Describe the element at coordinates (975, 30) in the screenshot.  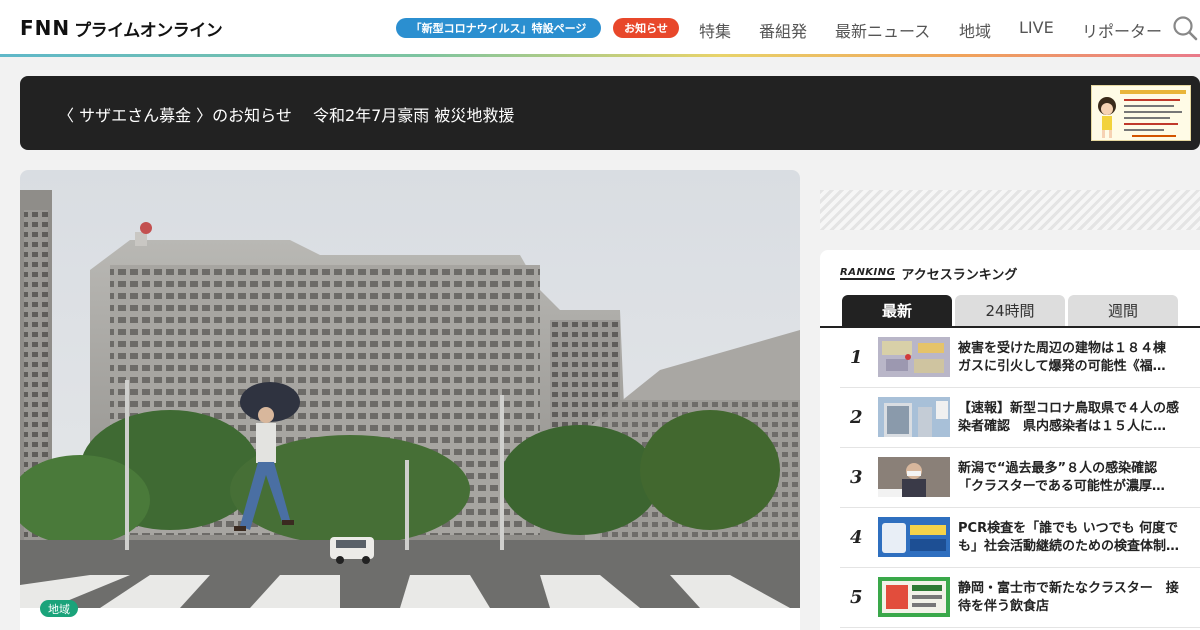
I see `nav-region: 地域` at that location.